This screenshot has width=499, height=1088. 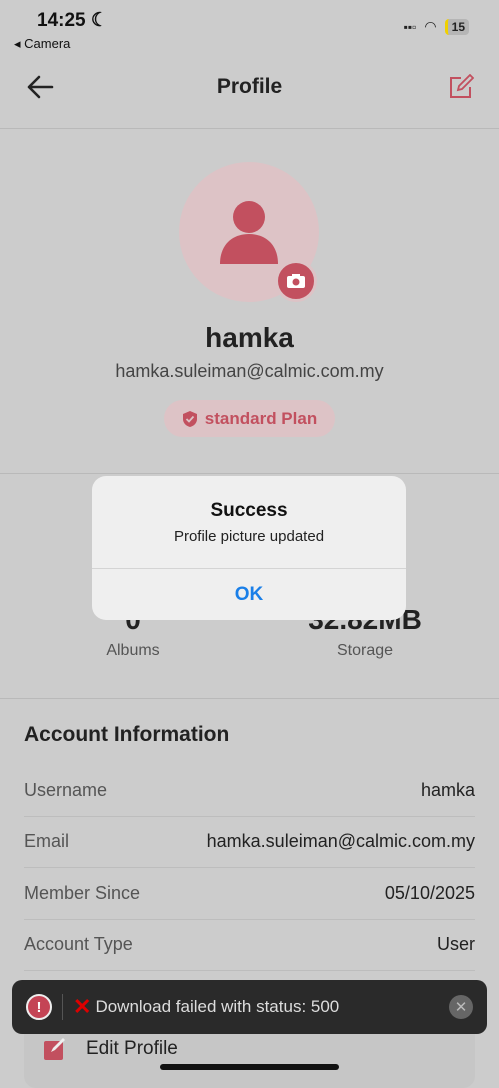 What do you see at coordinates (365, 650) in the screenshot?
I see `stat-label: Storage` at bounding box center [365, 650].